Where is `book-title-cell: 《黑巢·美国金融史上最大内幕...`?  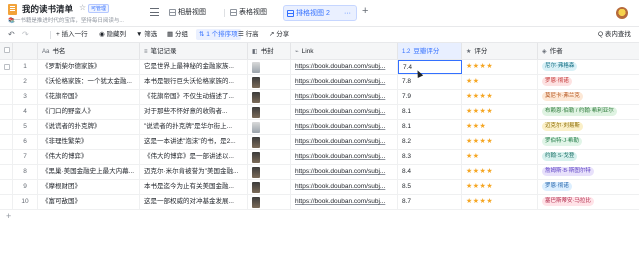 book-title-cell: 《黑巢·美国金融史上最大内幕... is located at coordinates (89, 172).